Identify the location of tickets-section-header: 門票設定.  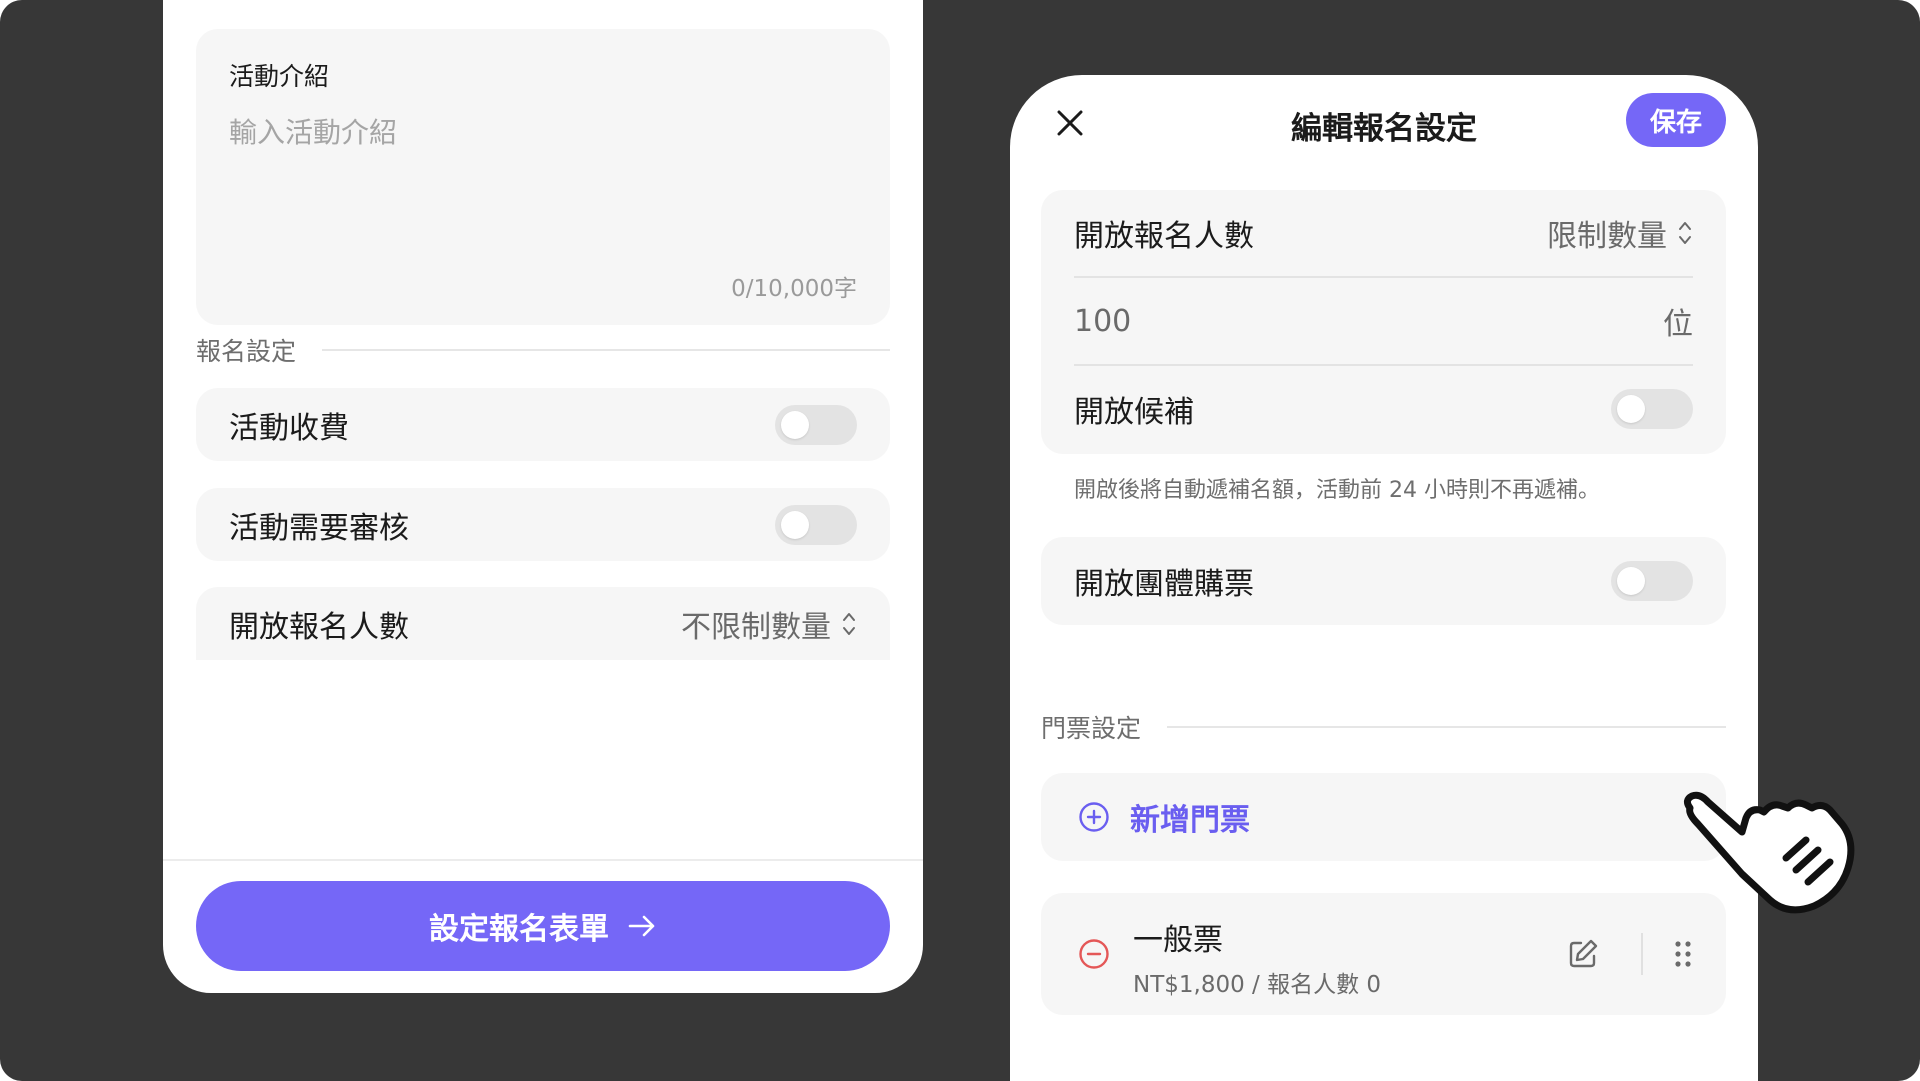
(1383, 727).